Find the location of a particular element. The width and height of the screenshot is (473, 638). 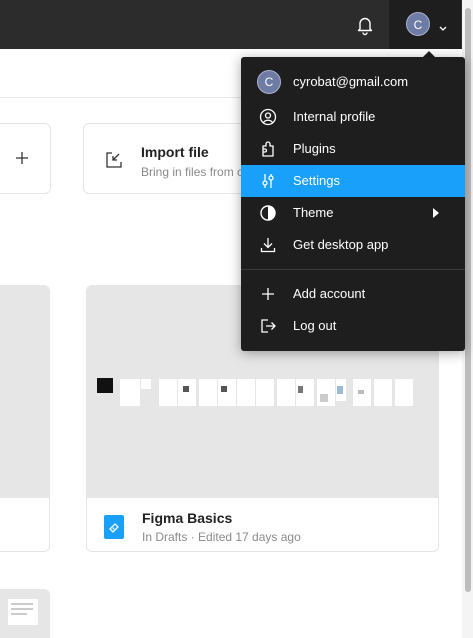

import-file-title: Import file is located at coordinates (175, 152).